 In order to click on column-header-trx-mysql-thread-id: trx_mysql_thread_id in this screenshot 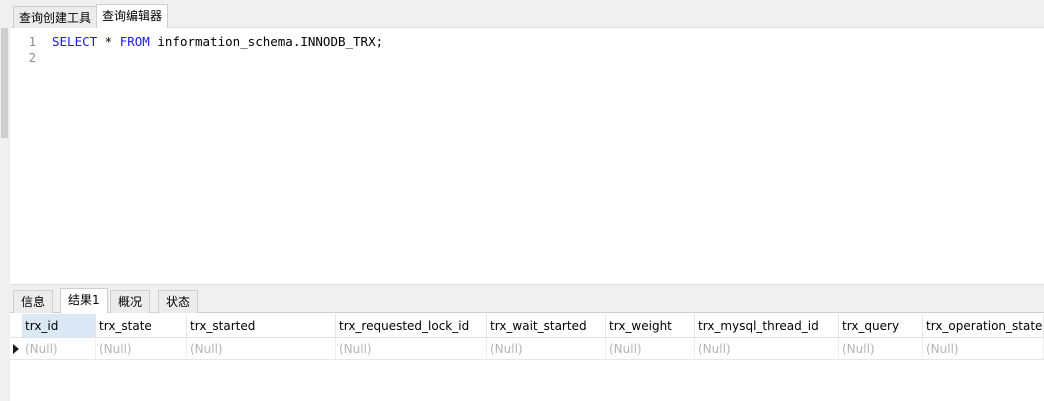, I will do `click(767, 325)`.